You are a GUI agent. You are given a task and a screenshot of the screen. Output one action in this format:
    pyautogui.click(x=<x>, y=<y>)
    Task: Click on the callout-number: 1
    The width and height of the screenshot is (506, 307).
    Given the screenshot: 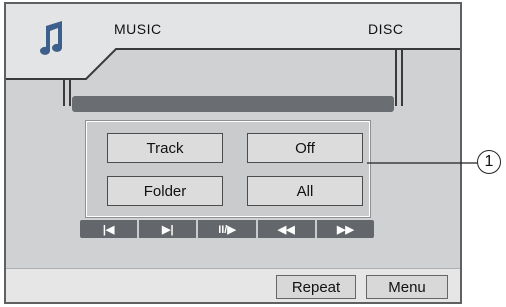 What is the action you would take?
    pyautogui.click(x=489, y=162)
    